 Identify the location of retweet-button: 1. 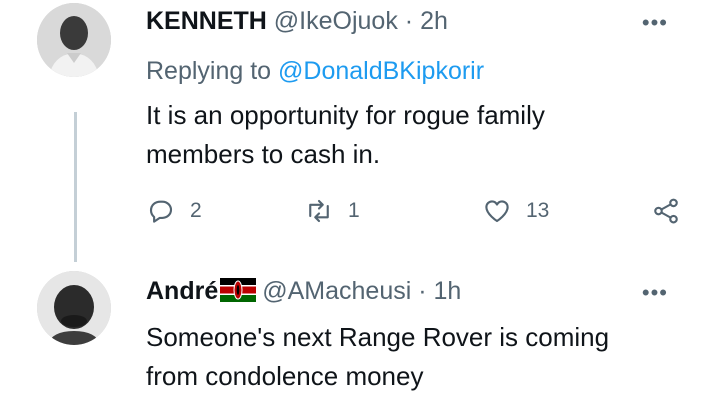
(332, 211).